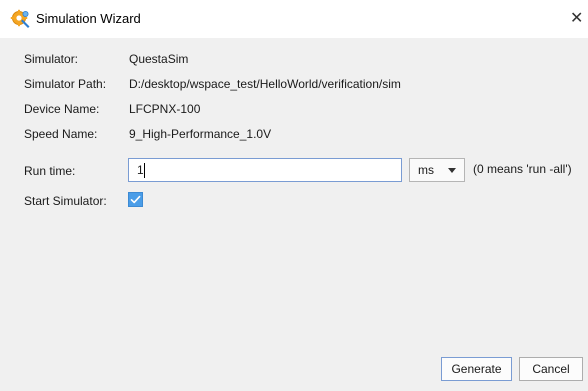 This screenshot has width=588, height=391. I want to click on chevron-down-icon, so click(452, 170).